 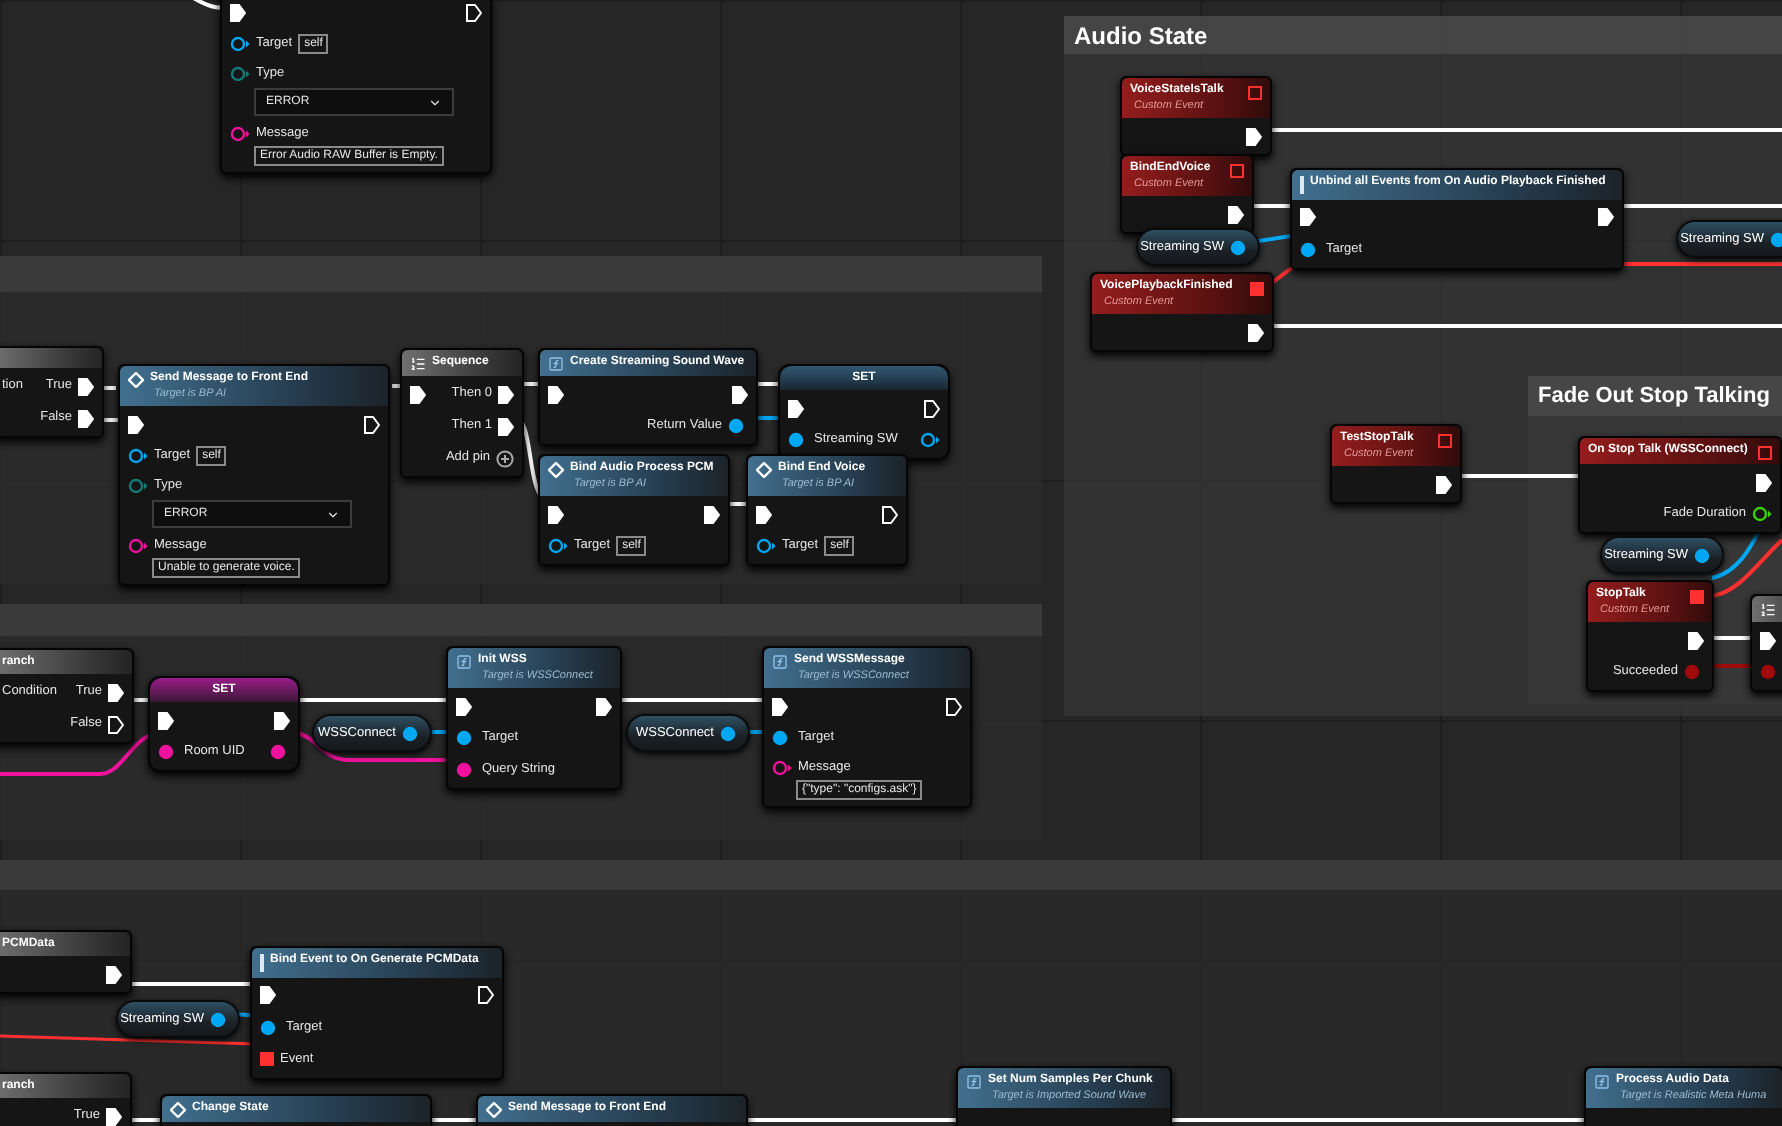 I want to click on add-pin-icon, so click(x=505, y=458).